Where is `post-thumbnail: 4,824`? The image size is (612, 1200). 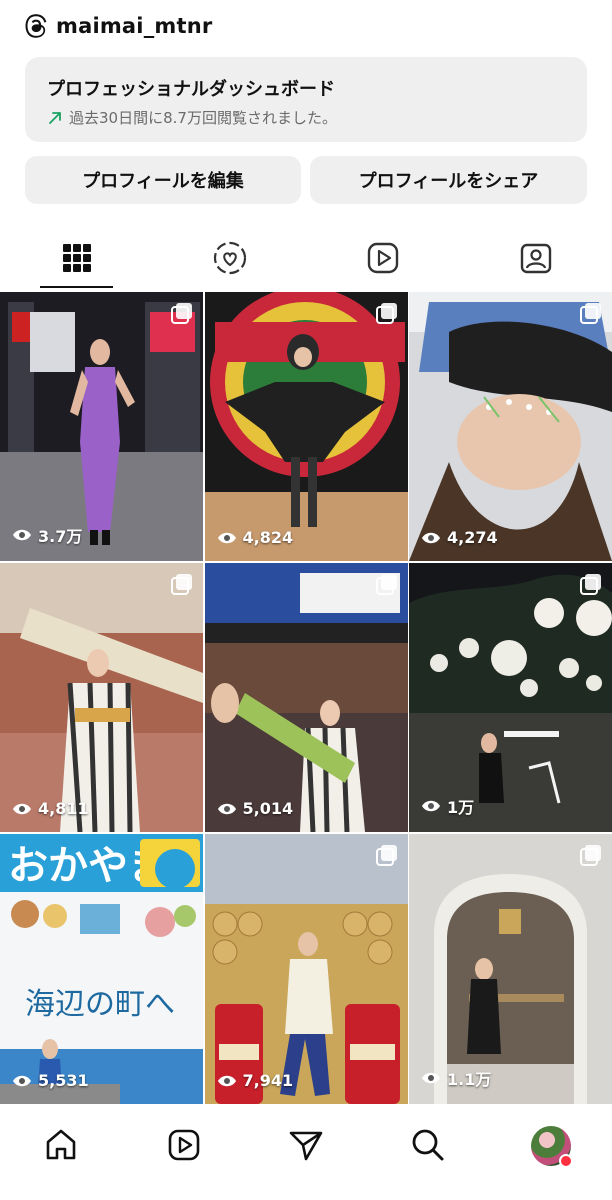 post-thumbnail: 4,824 is located at coordinates (306, 426).